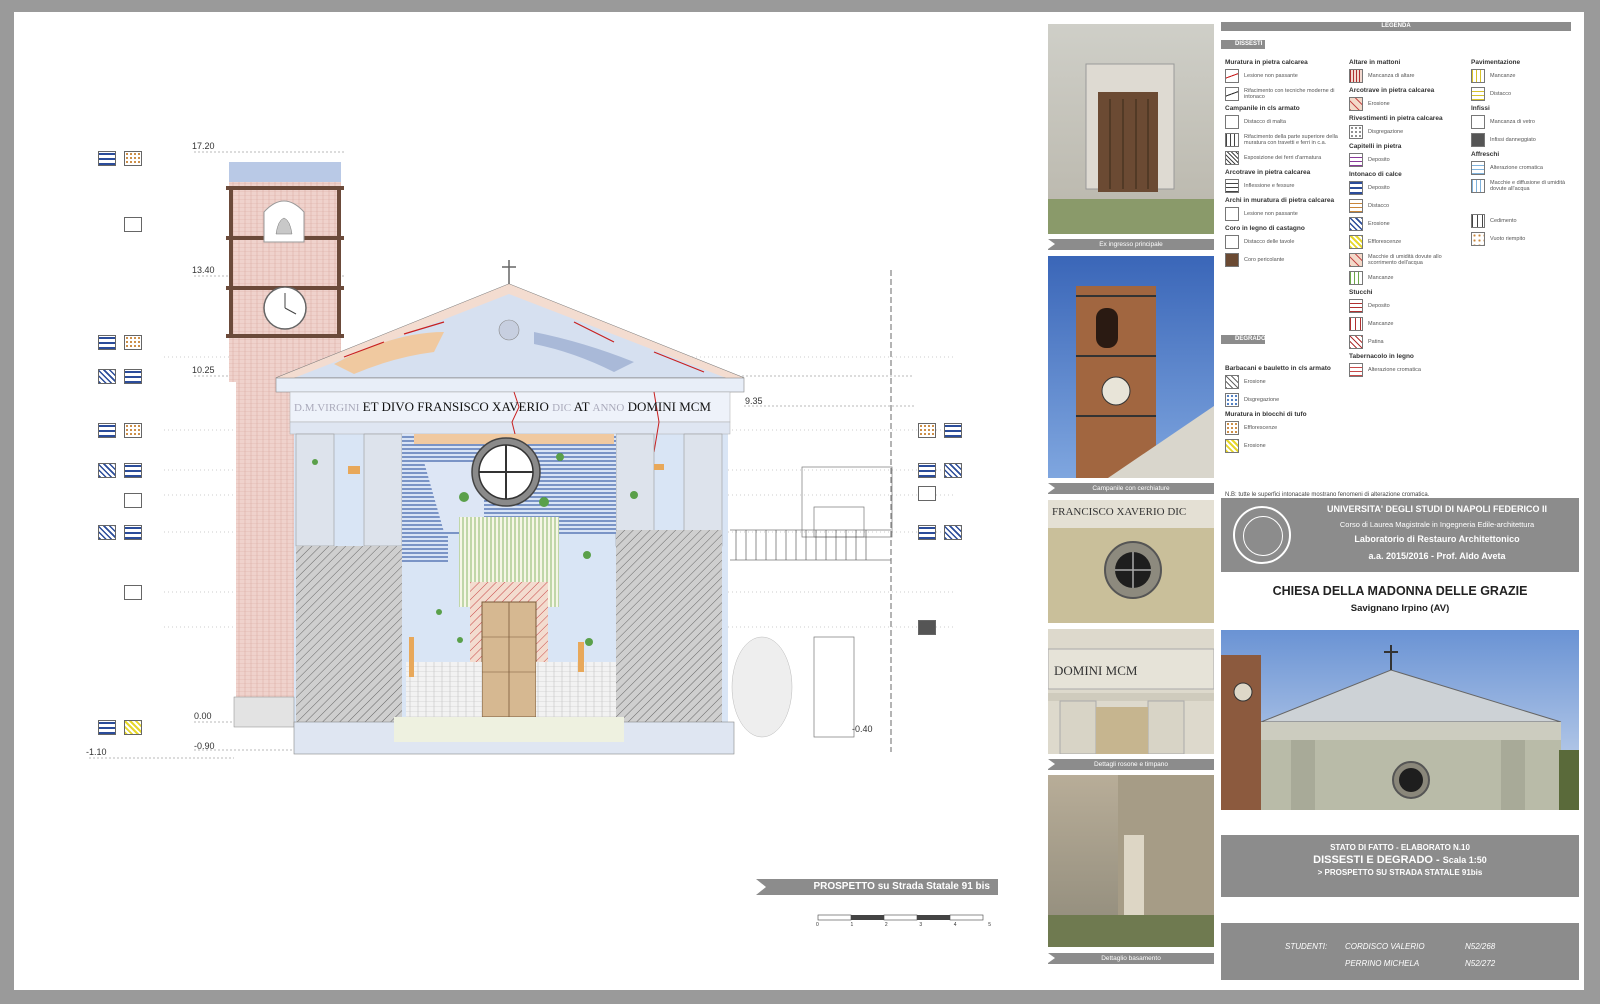 The height and width of the screenshot is (1004, 1600). I want to click on students-label: STUDENTI:, so click(1306, 946).